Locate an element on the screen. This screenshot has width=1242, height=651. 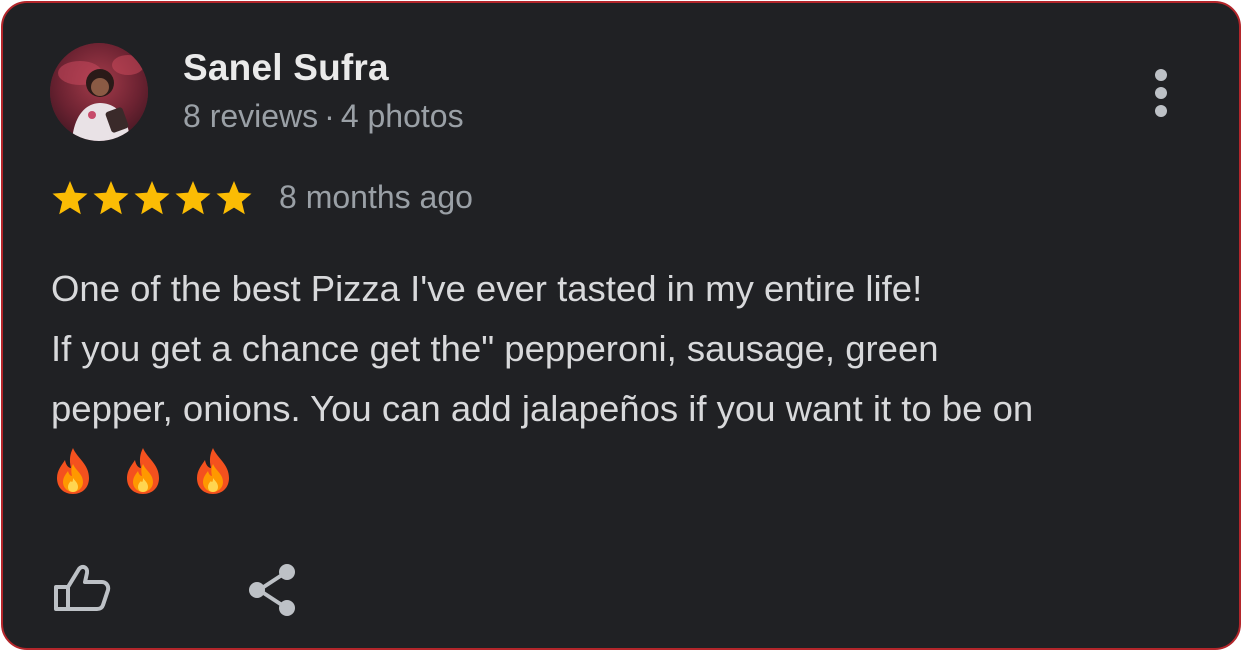
author-name: Sanel Sufra is located at coordinates (286, 68).